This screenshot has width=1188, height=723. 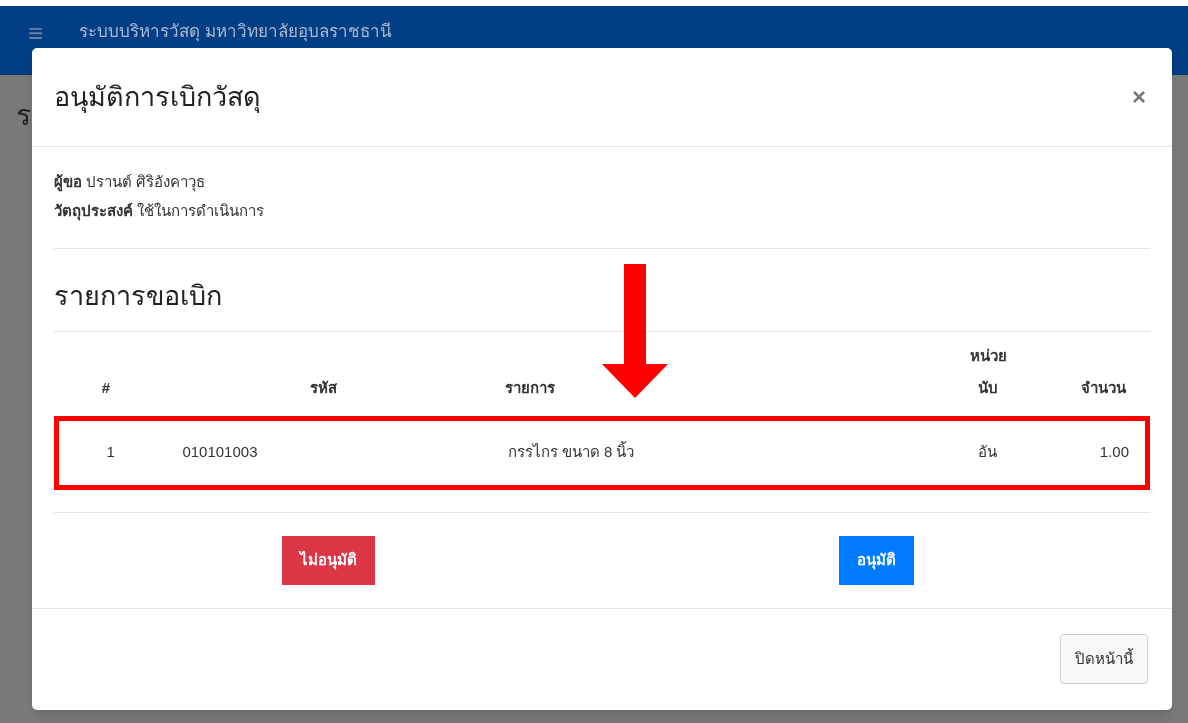 What do you see at coordinates (328, 560) in the screenshot?
I see `reject-button: ไม่อนุมัติ` at bounding box center [328, 560].